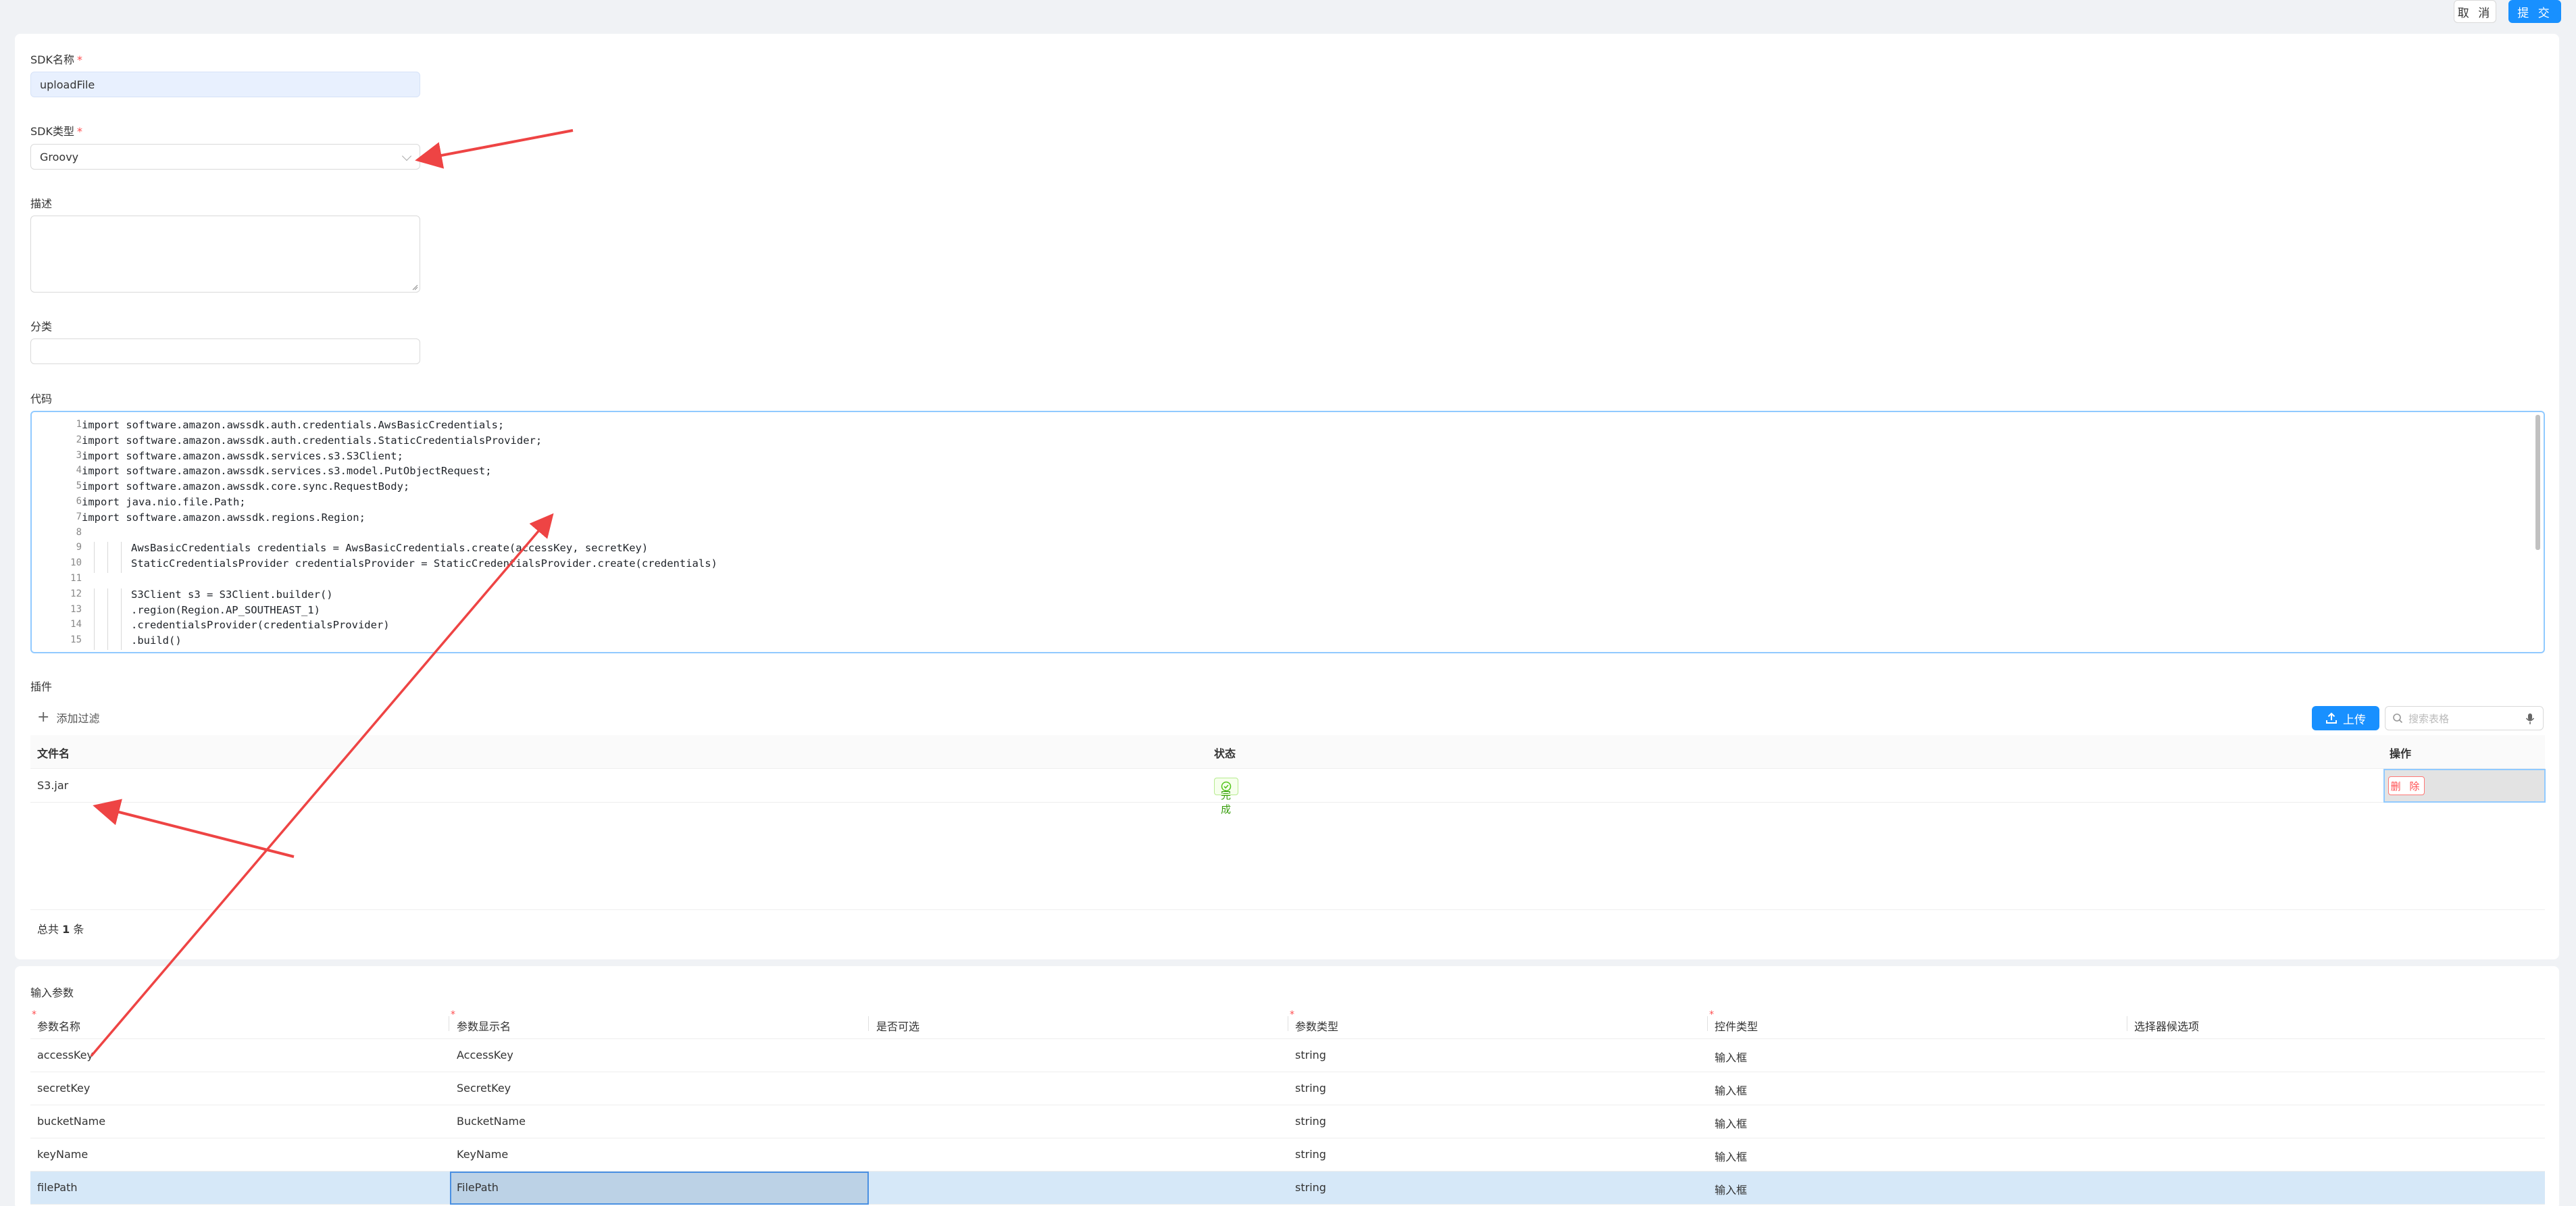  I want to click on add-filter-button: + 添加过滤, so click(68, 718).